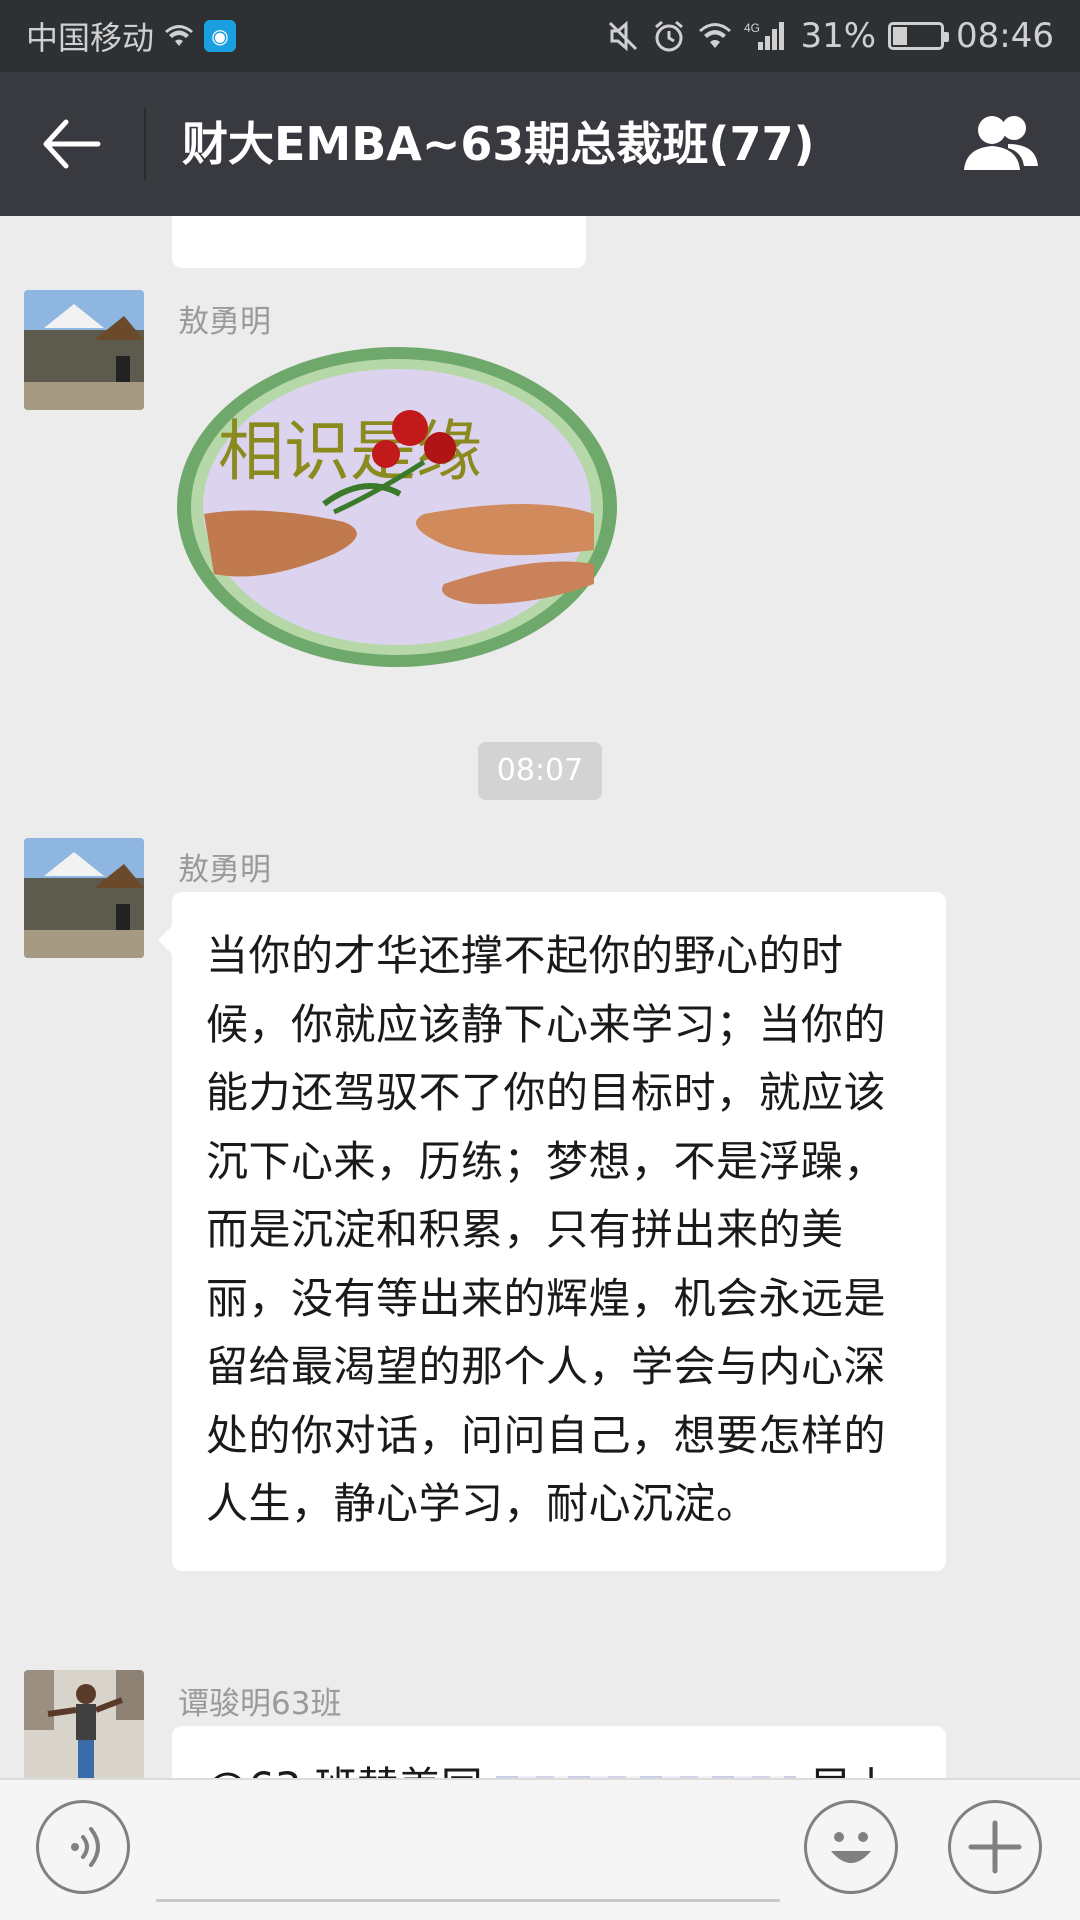 The height and width of the screenshot is (1920, 1080). What do you see at coordinates (766, 36) in the screenshot?
I see `signal-icon: 4G` at bounding box center [766, 36].